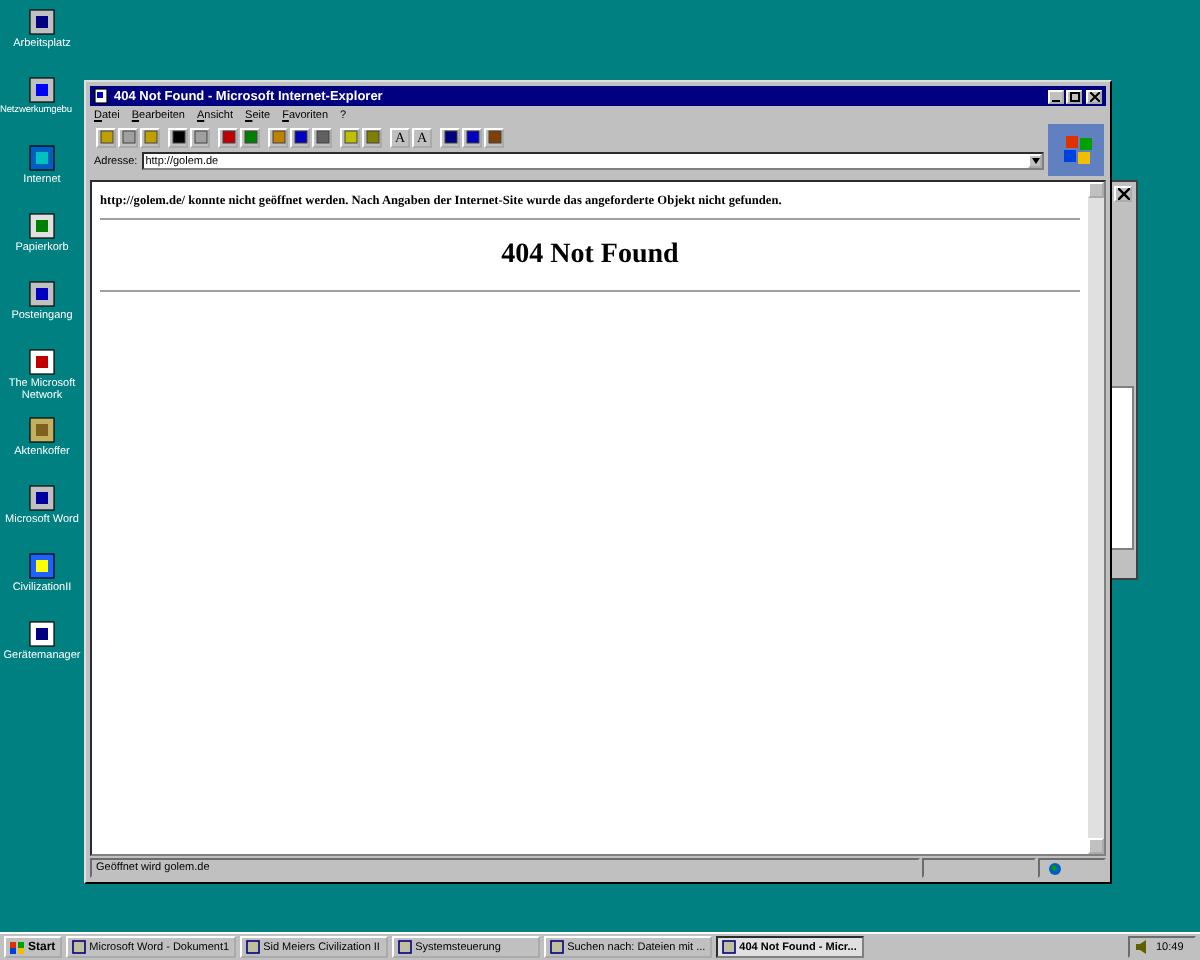  Describe the element at coordinates (590, 256) in the screenshot. I see `page-heading: 404 Not Found` at that location.